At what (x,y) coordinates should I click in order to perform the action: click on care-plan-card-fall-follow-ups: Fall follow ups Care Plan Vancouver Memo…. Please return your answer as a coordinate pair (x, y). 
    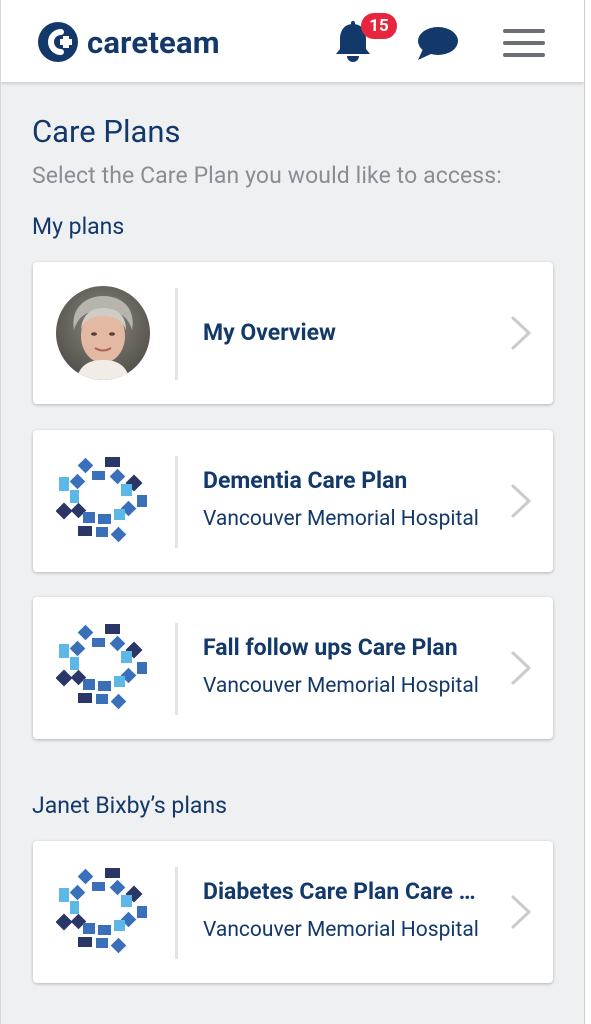
    Looking at the image, I should click on (293, 668).